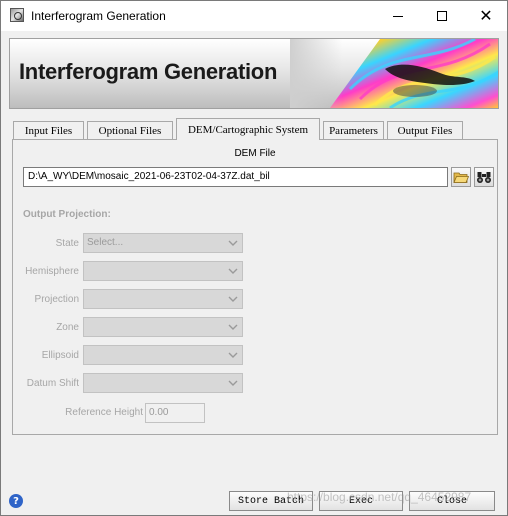  I want to click on tab-parameters: Parameters, so click(353, 130).